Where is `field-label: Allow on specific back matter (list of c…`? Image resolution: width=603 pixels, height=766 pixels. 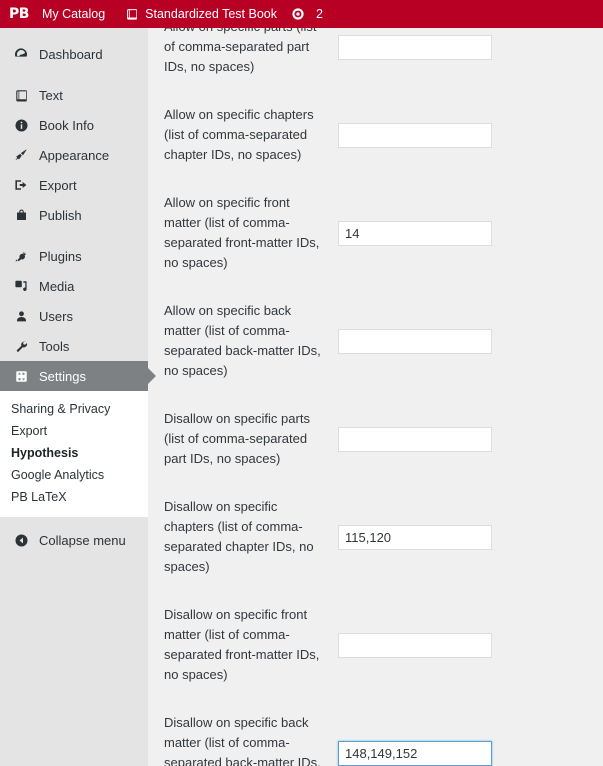 field-label: Allow on specific back matter (list of c… is located at coordinates (242, 340).